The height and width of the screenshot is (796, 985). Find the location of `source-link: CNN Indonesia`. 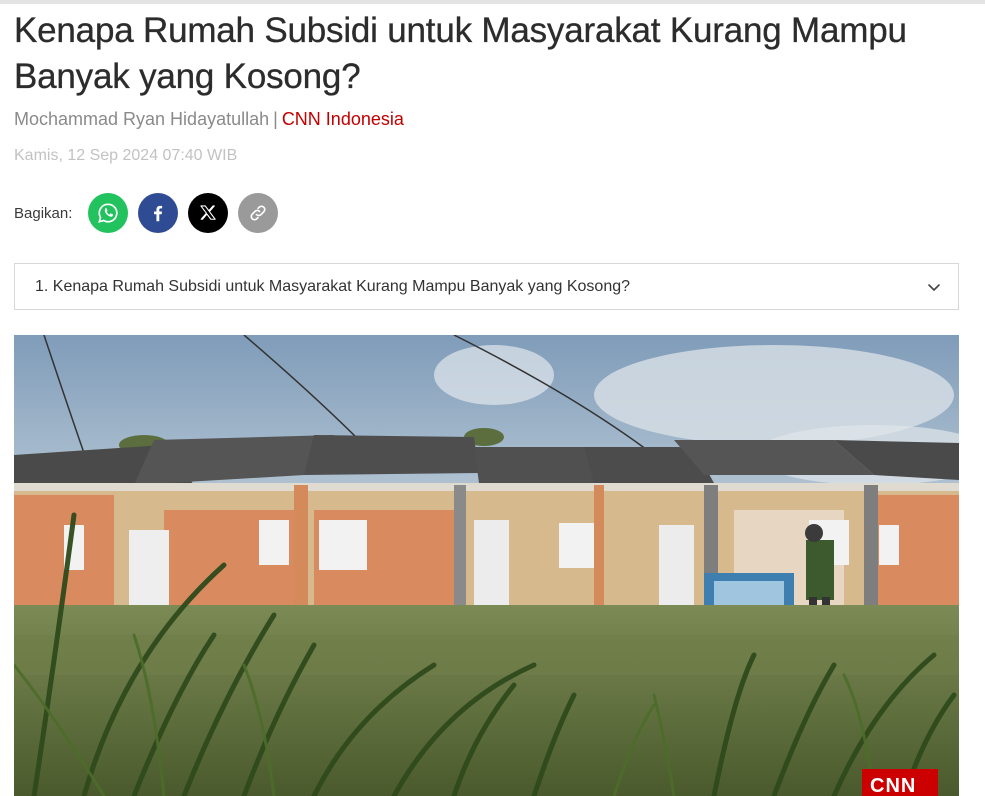

source-link: CNN Indonesia is located at coordinates (343, 119).